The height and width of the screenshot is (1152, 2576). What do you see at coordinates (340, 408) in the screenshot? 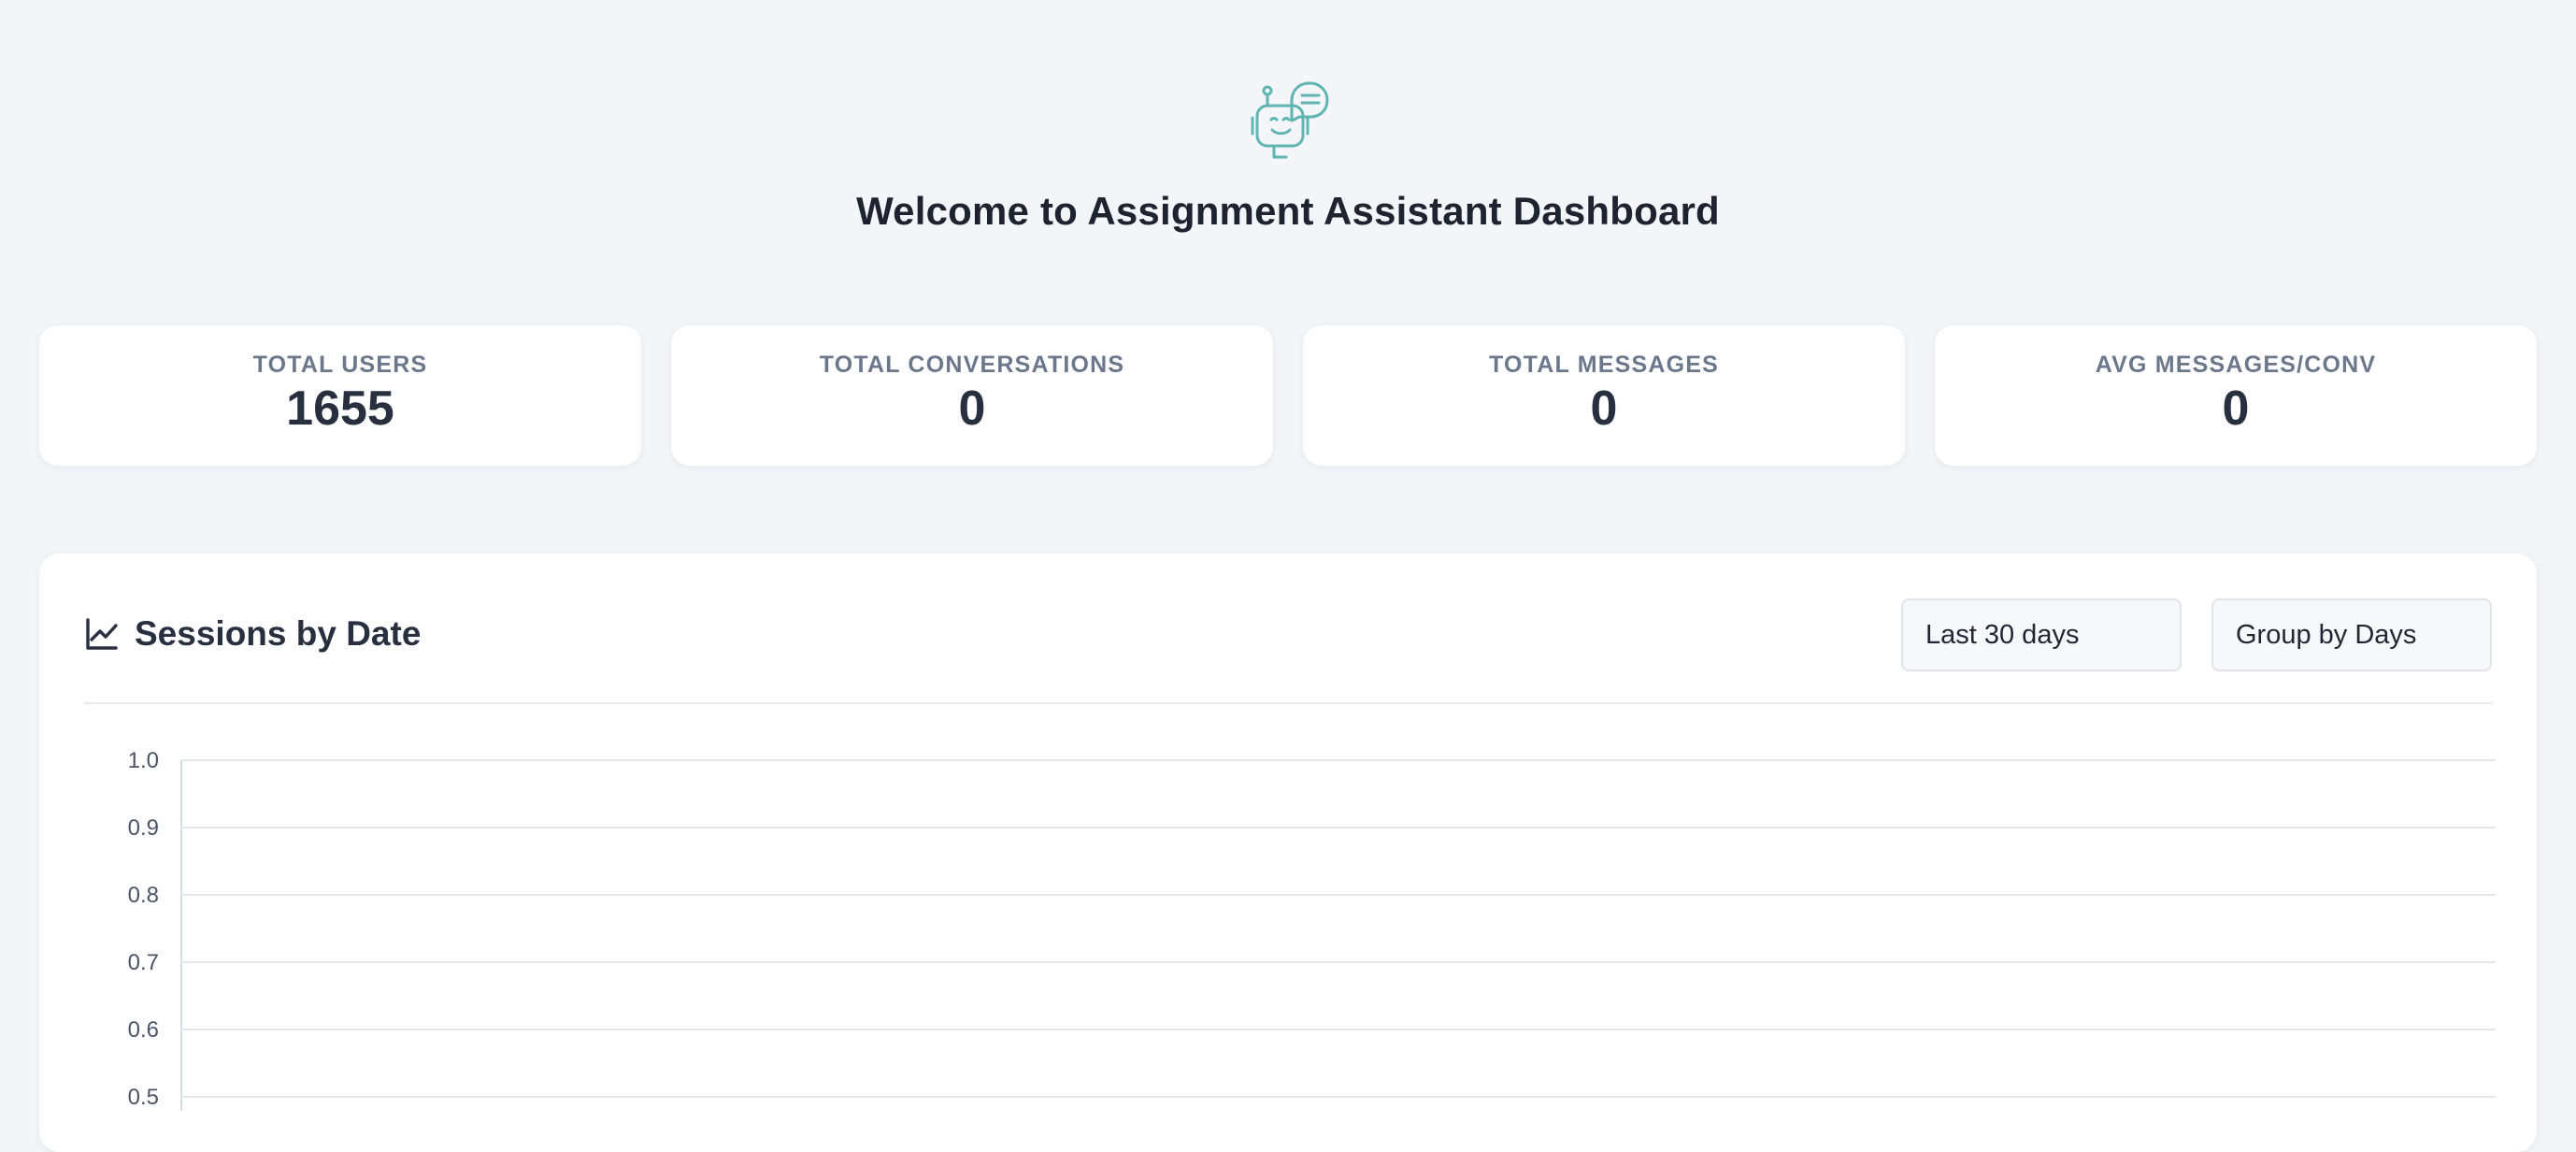
I see `stat-value: 1655` at bounding box center [340, 408].